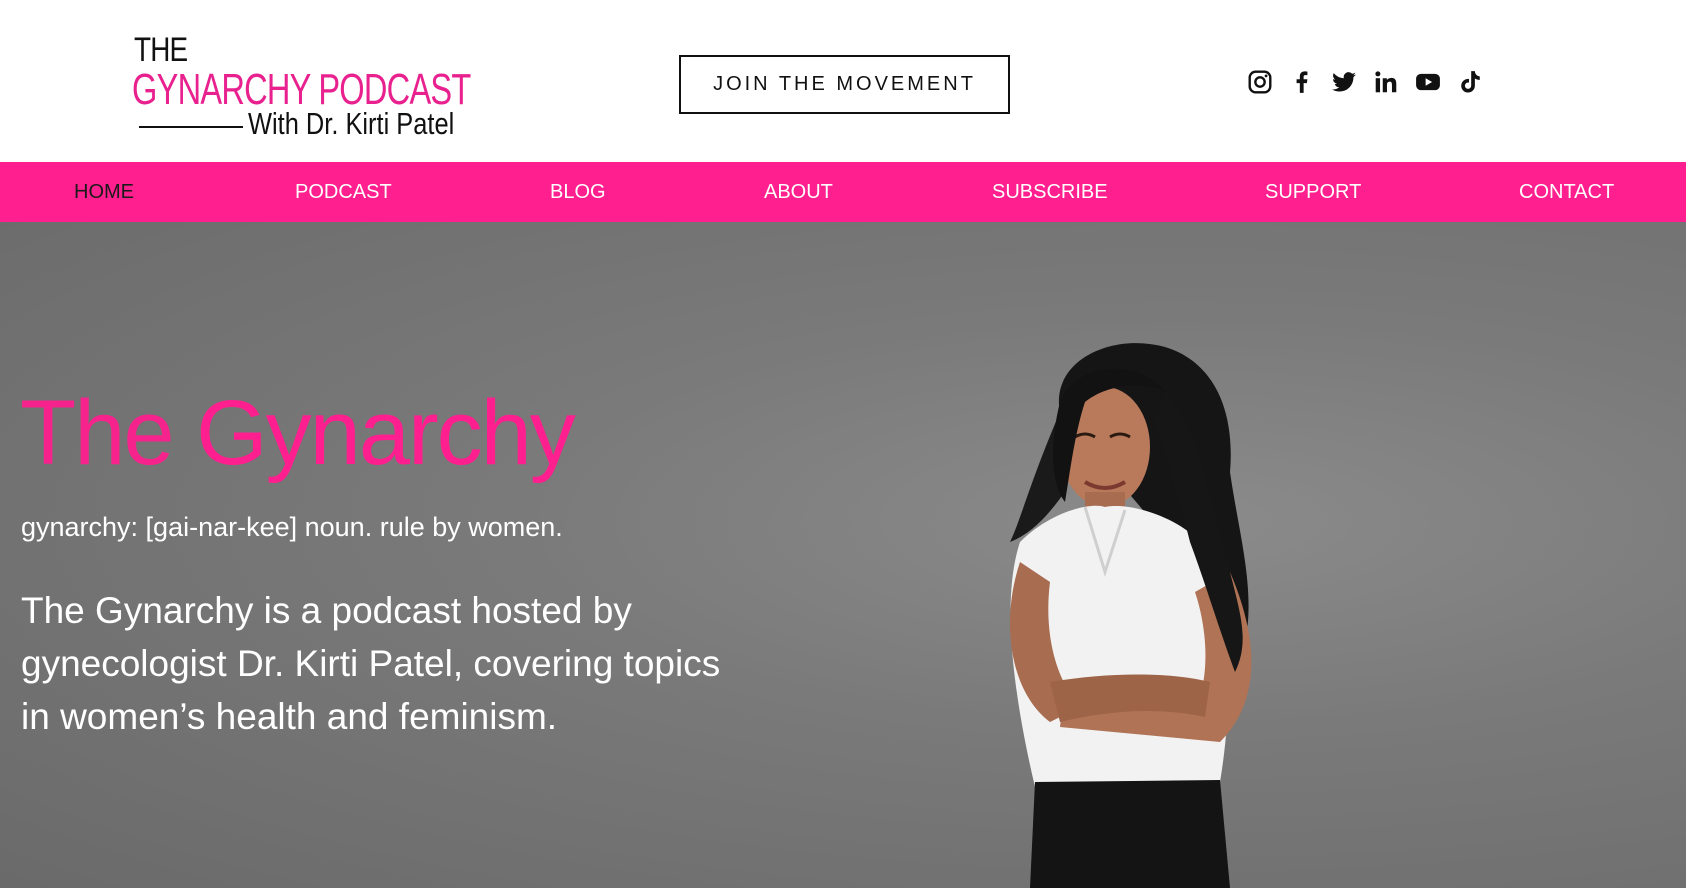 The height and width of the screenshot is (888, 1686). Describe the element at coordinates (343, 192) in the screenshot. I see `nav-item-podcast: PODCAST` at that location.